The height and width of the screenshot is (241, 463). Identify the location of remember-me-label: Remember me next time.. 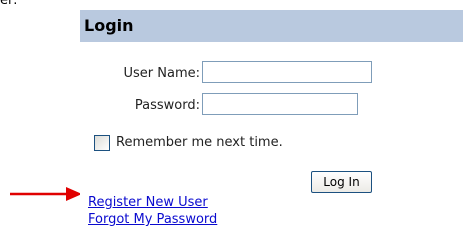
(266, 143).